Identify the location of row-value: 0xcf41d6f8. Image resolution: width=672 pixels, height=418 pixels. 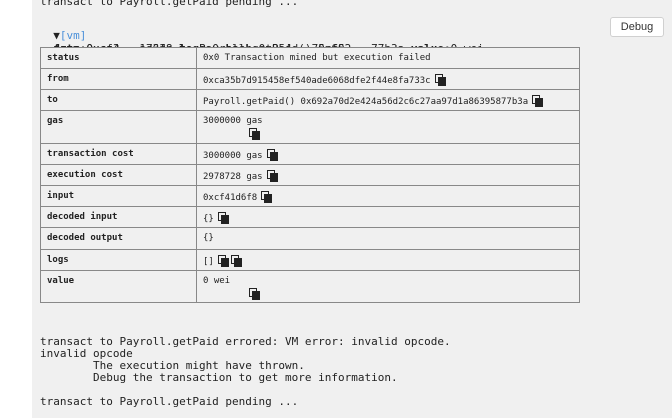
(388, 196).